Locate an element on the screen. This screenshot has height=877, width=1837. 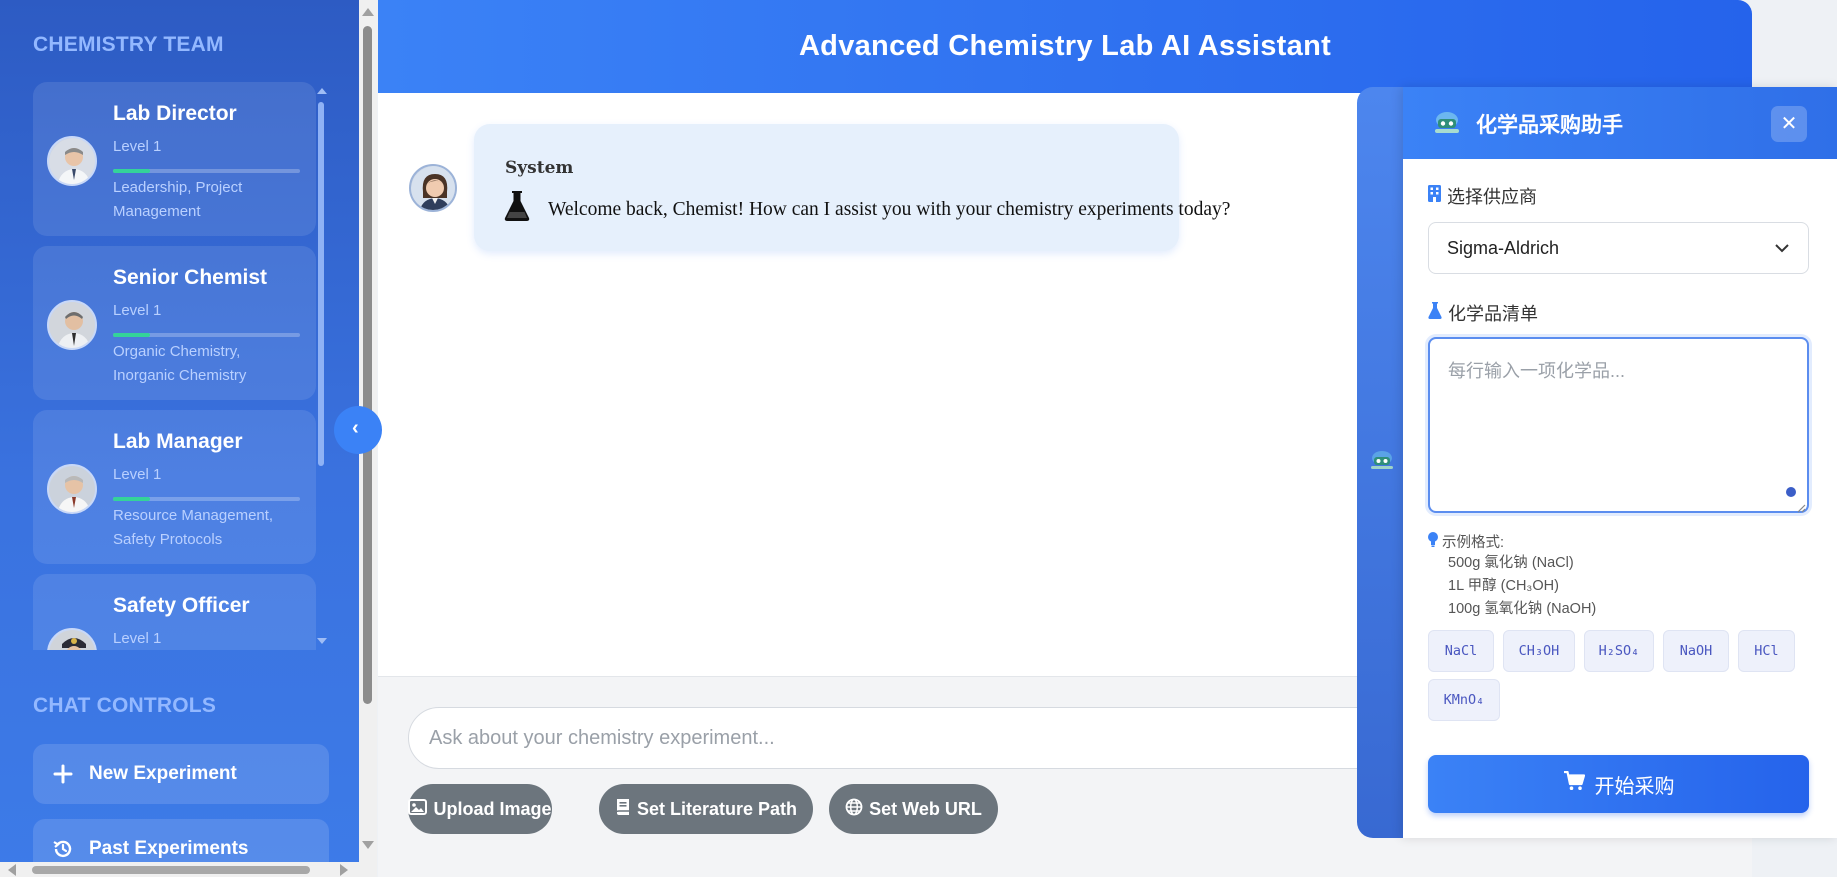
supplier-label: 选择供应商 is located at coordinates (1482, 196).